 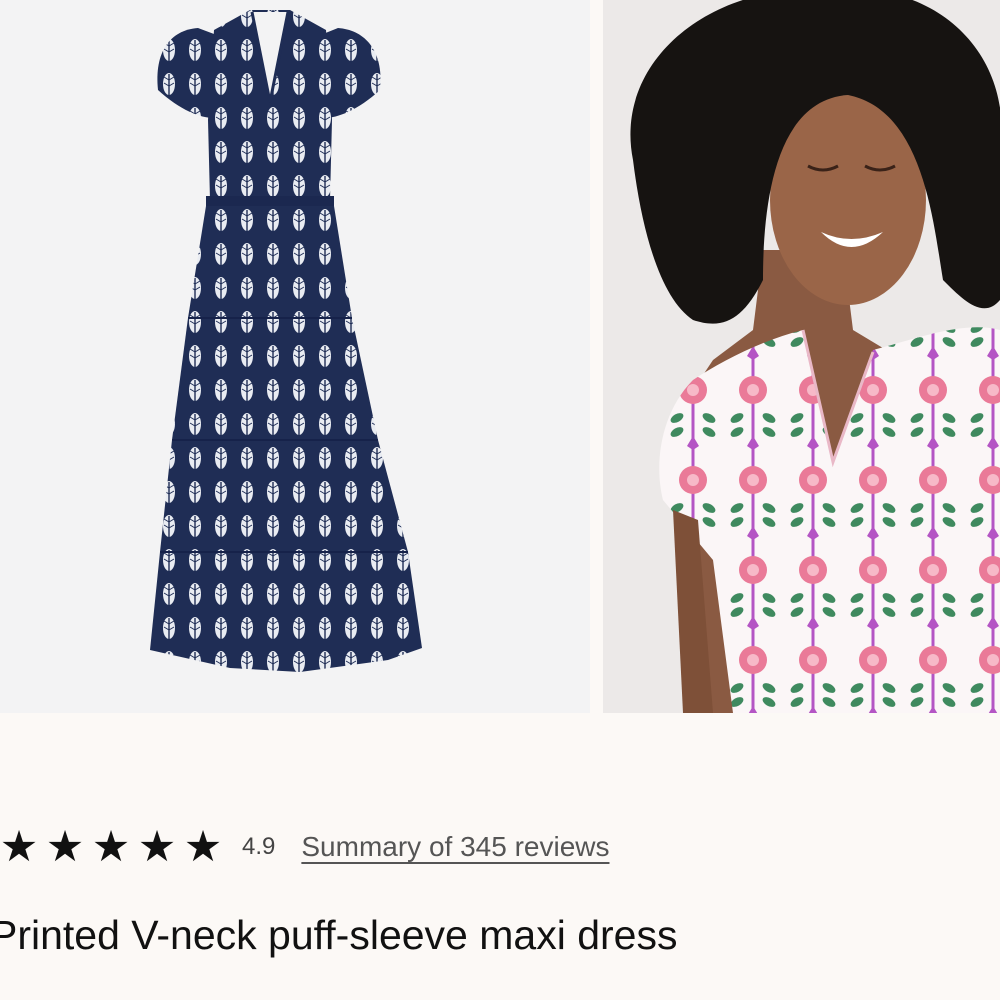 I want to click on product-title: Printed V-neck puff-sleeve maxi dress, so click(x=339, y=935).